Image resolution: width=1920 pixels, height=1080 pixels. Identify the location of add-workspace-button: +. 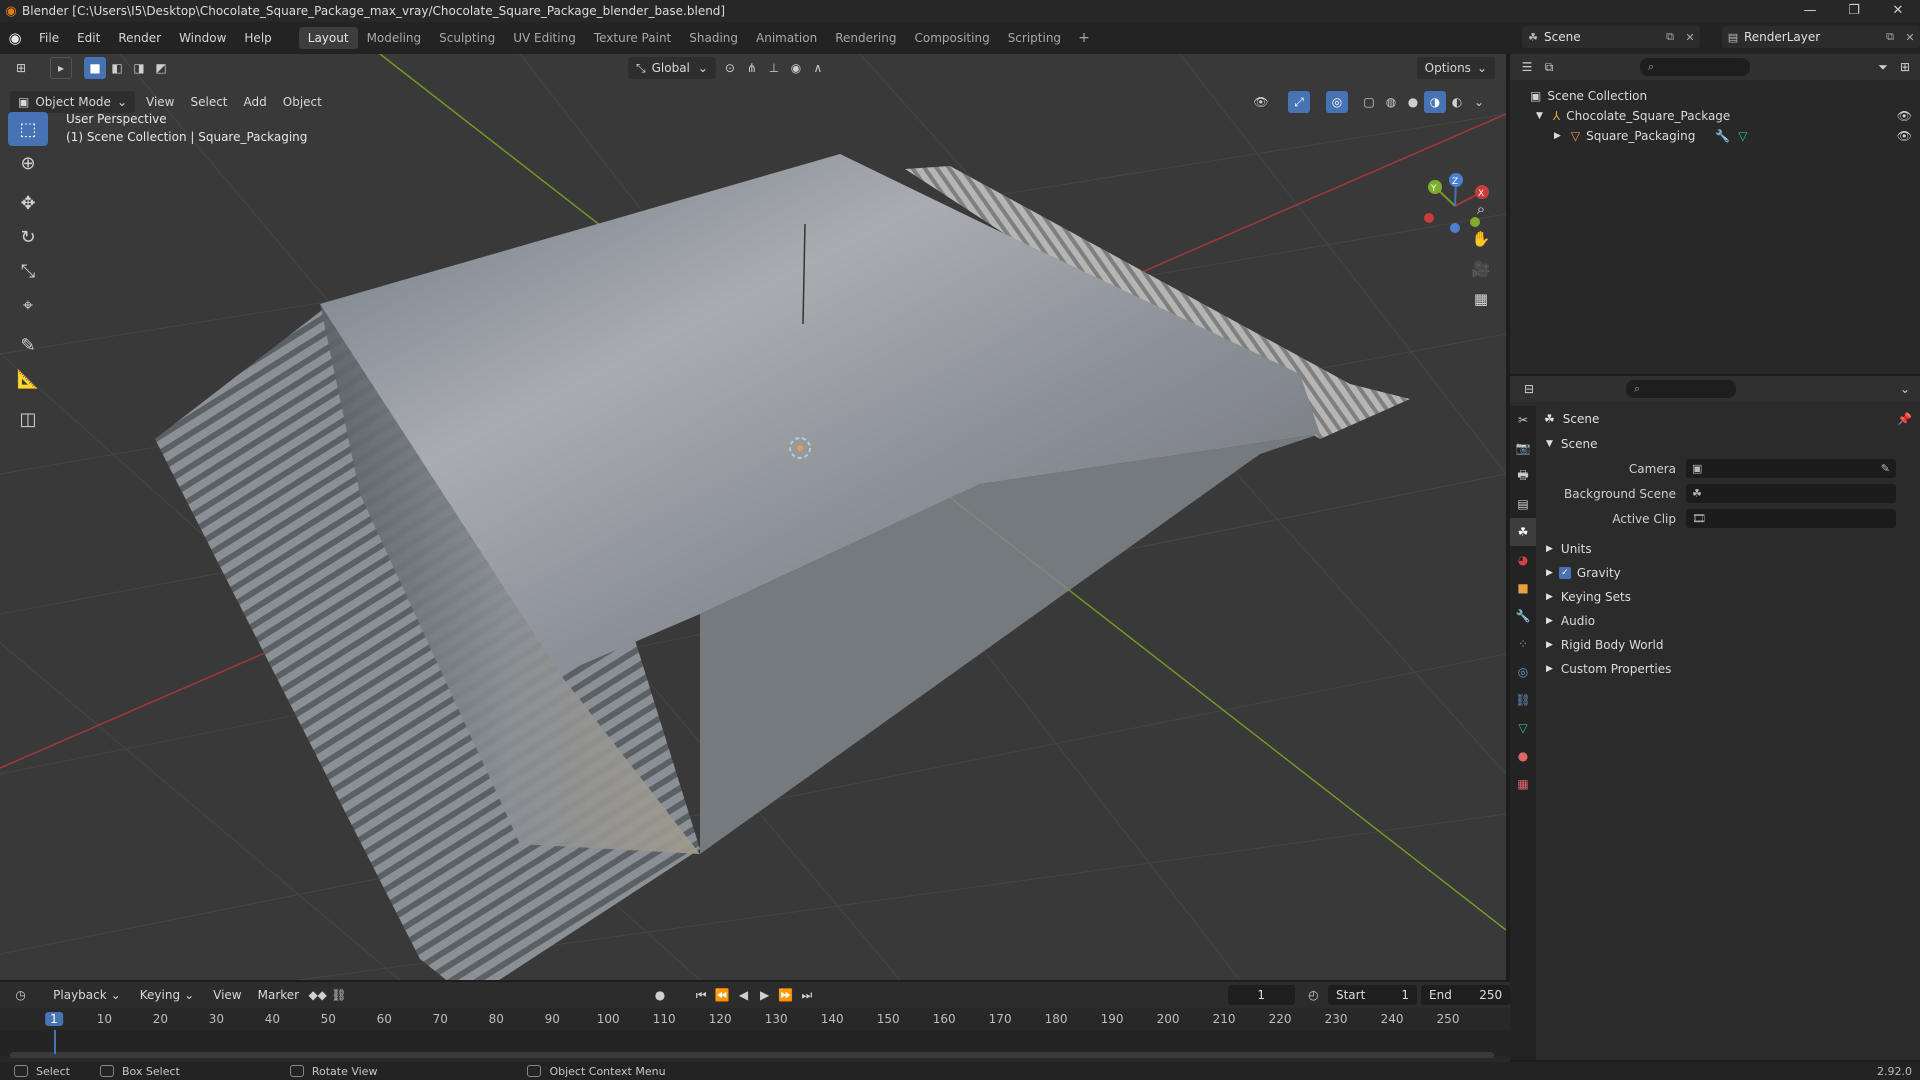
(1084, 38).